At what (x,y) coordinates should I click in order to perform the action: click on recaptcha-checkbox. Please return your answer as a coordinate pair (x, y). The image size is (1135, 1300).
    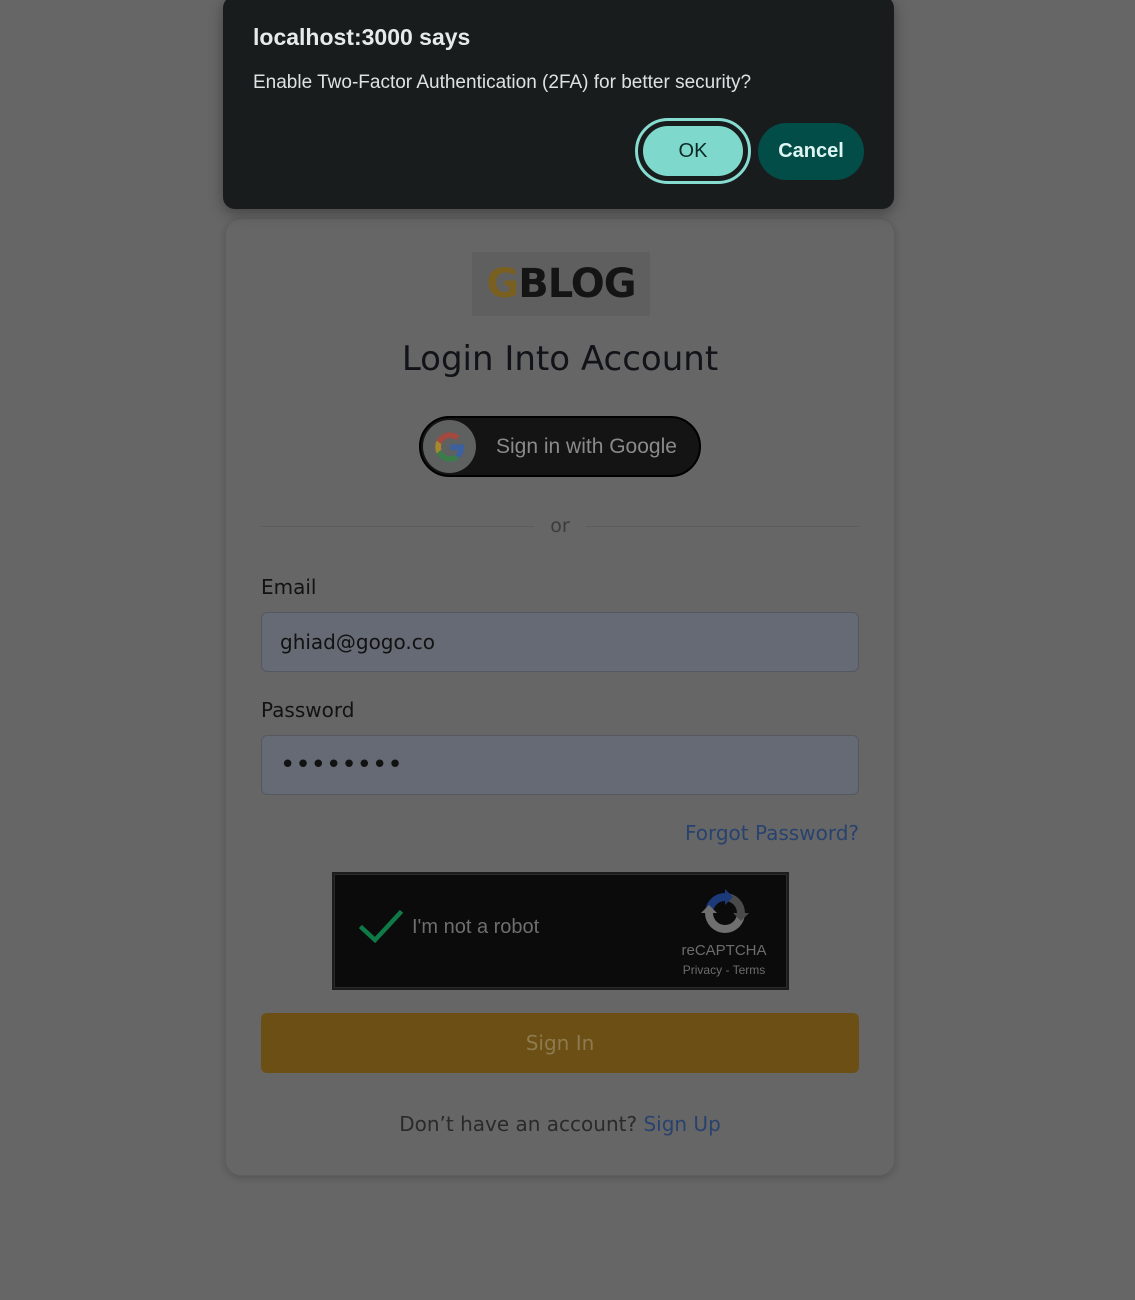
    Looking at the image, I should click on (381, 927).